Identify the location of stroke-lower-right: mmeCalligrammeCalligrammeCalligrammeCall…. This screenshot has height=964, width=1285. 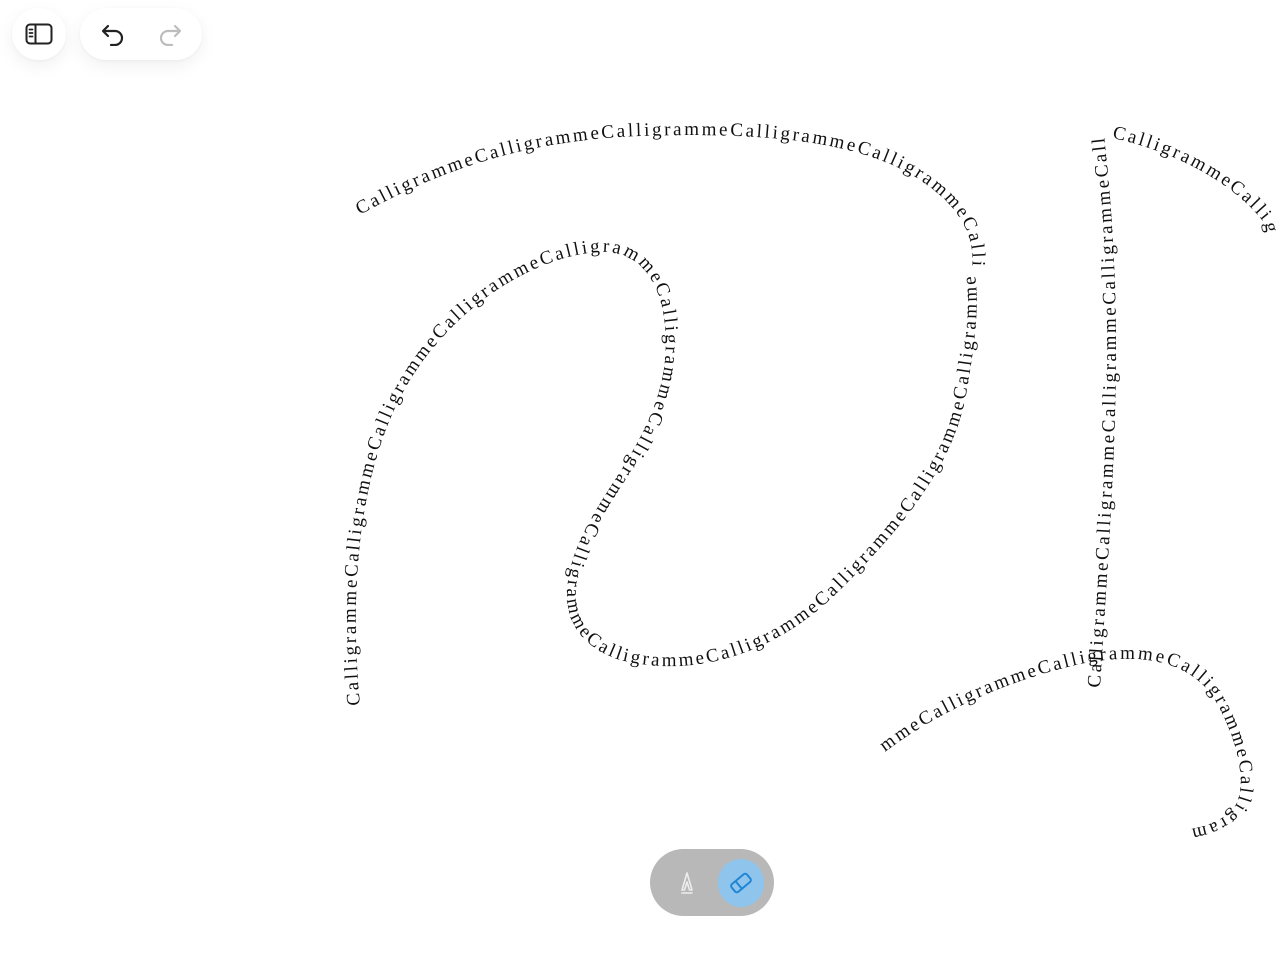
(1065, 744).